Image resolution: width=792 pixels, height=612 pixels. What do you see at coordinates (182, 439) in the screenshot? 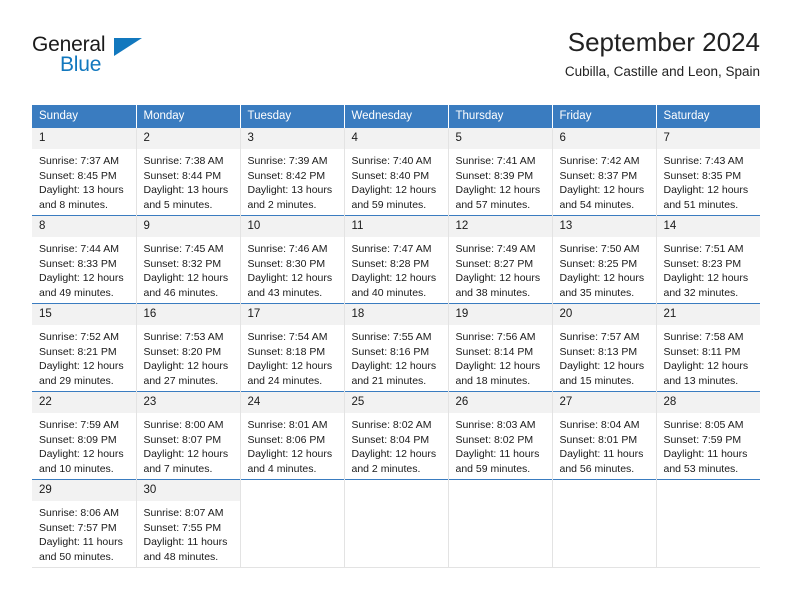
I see `sunset-text: Sunset: 8:07 PM` at bounding box center [182, 439].